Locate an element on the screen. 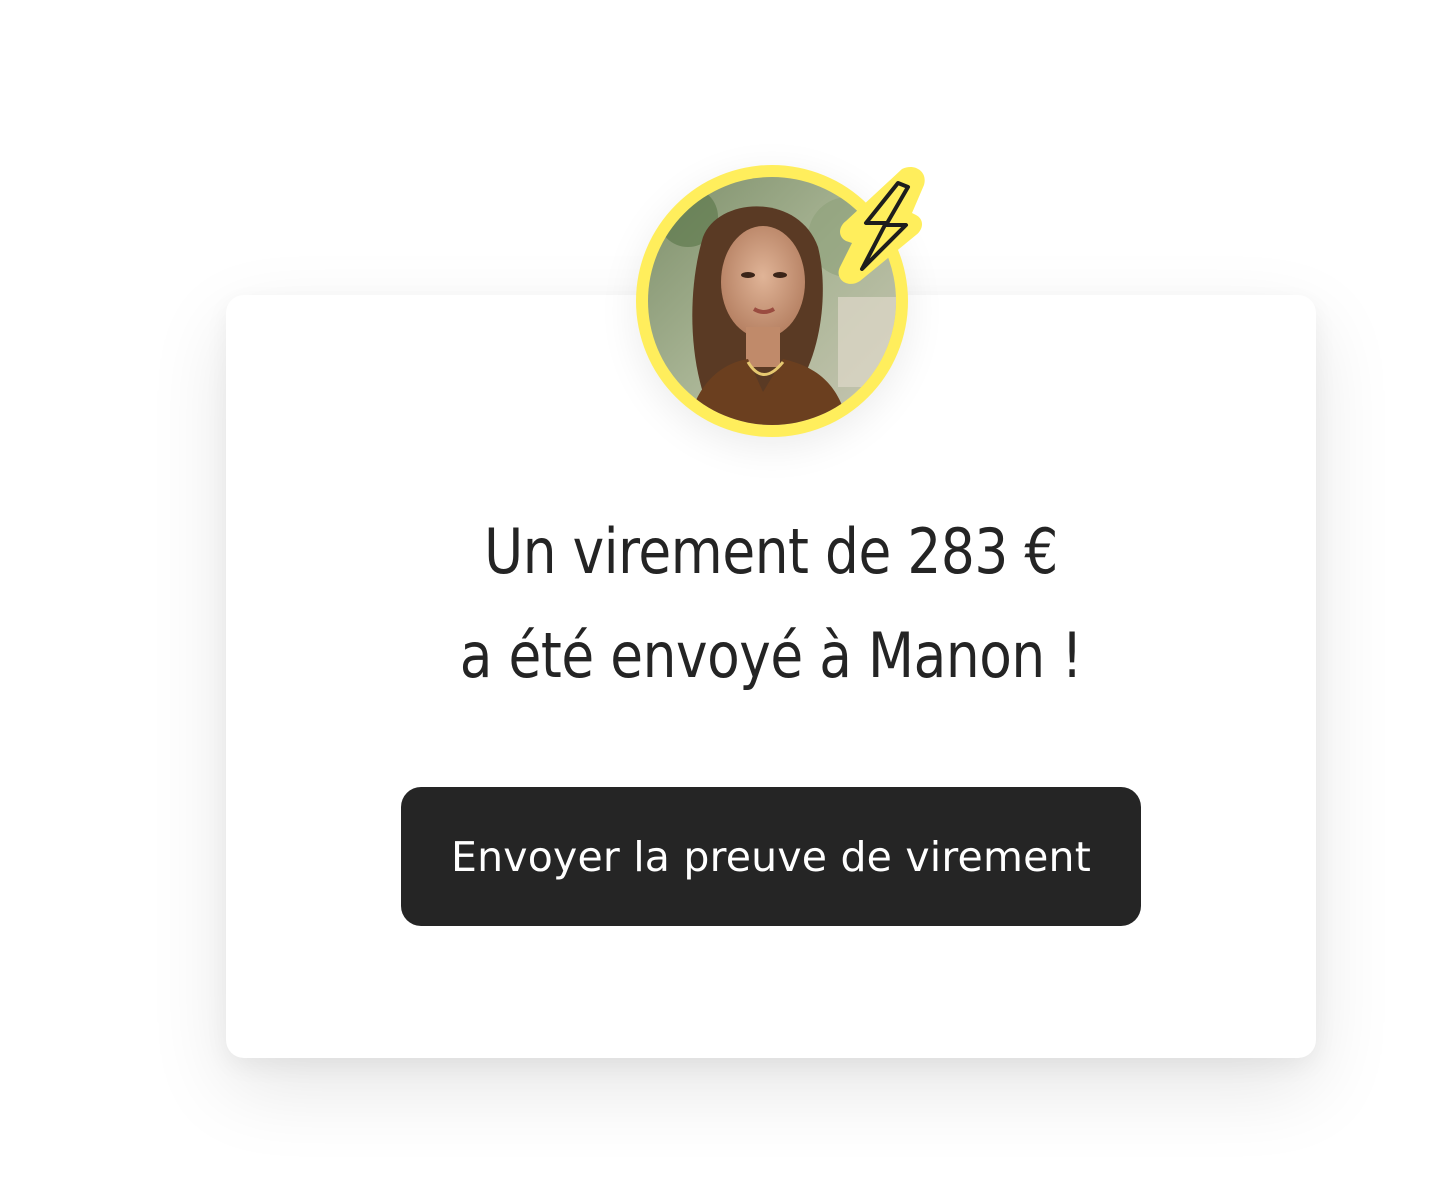  lightning-bolt-icon is located at coordinates (879, 227).